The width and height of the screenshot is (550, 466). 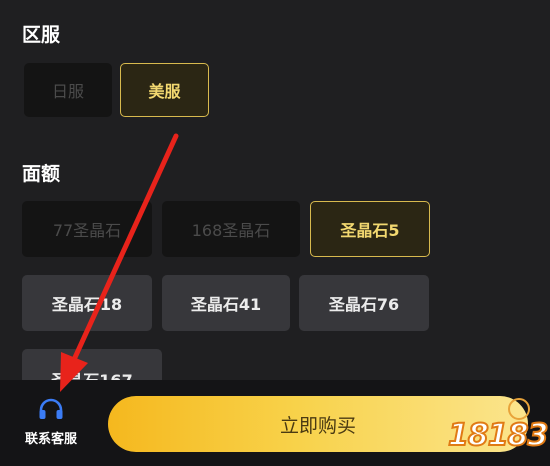 I want to click on amount-option-168: 168圣晶石, so click(x=231, y=229).